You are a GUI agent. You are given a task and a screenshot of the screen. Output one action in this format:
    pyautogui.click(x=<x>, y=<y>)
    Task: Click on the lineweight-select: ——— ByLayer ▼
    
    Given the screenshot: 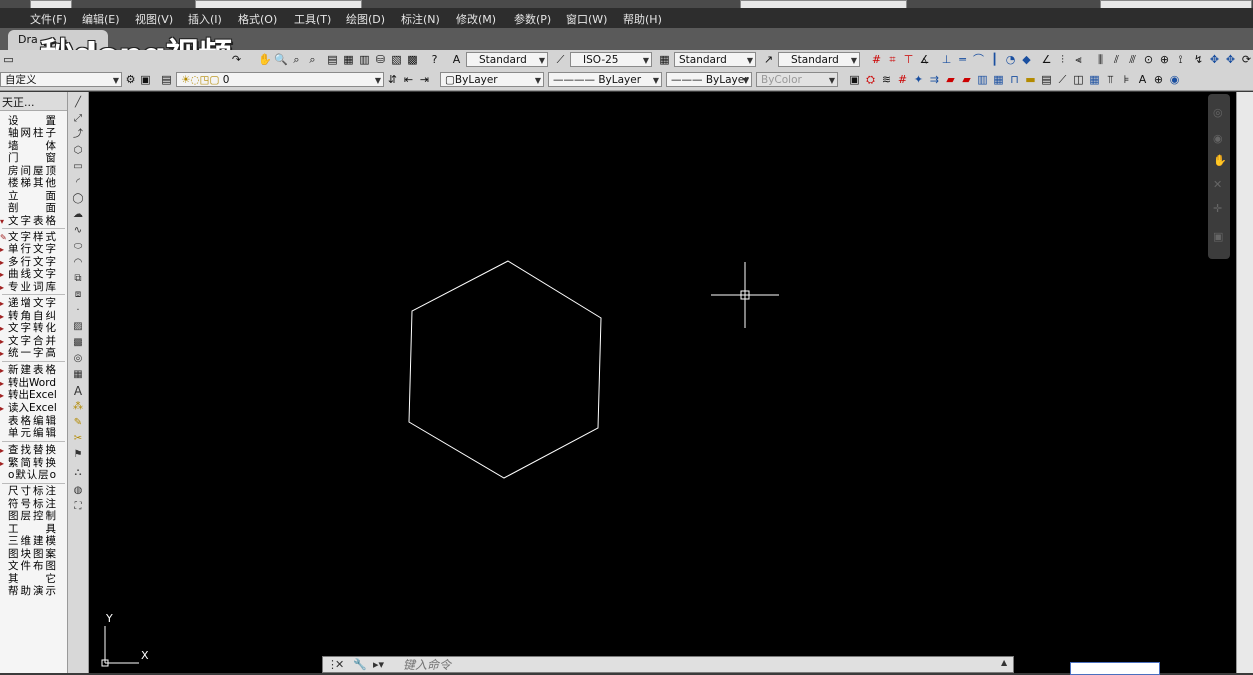 What is the action you would take?
    pyautogui.click(x=709, y=79)
    